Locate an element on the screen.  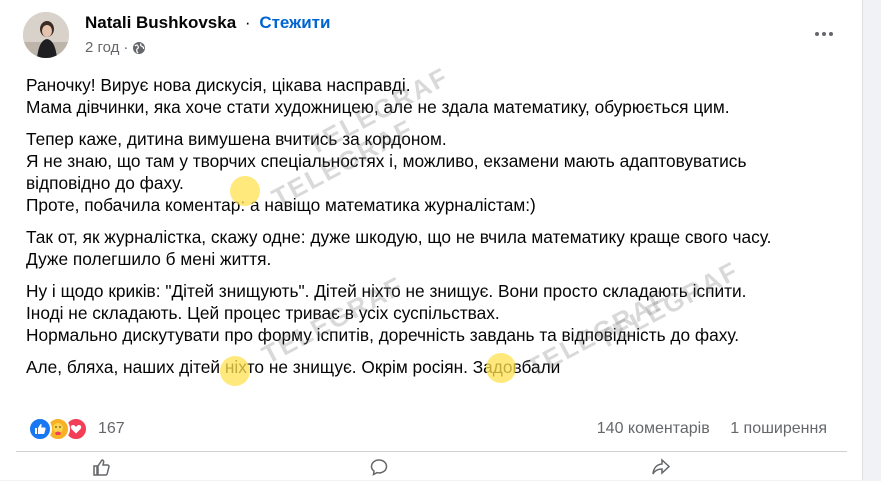
text-line: відповідно до фаху. is located at coordinates (105, 183).